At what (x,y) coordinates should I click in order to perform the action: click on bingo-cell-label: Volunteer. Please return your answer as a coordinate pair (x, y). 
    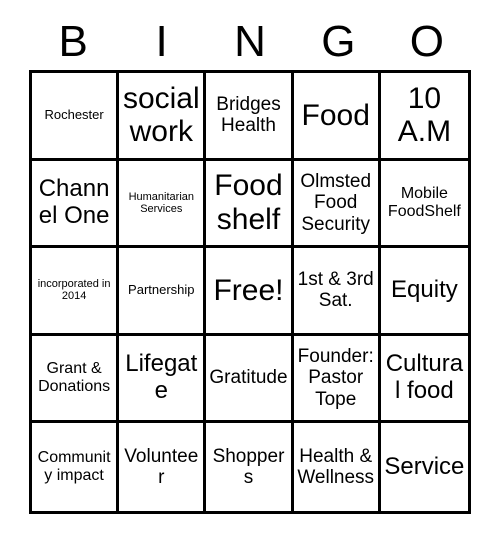
    Looking at the image, I should click on (161, 467).